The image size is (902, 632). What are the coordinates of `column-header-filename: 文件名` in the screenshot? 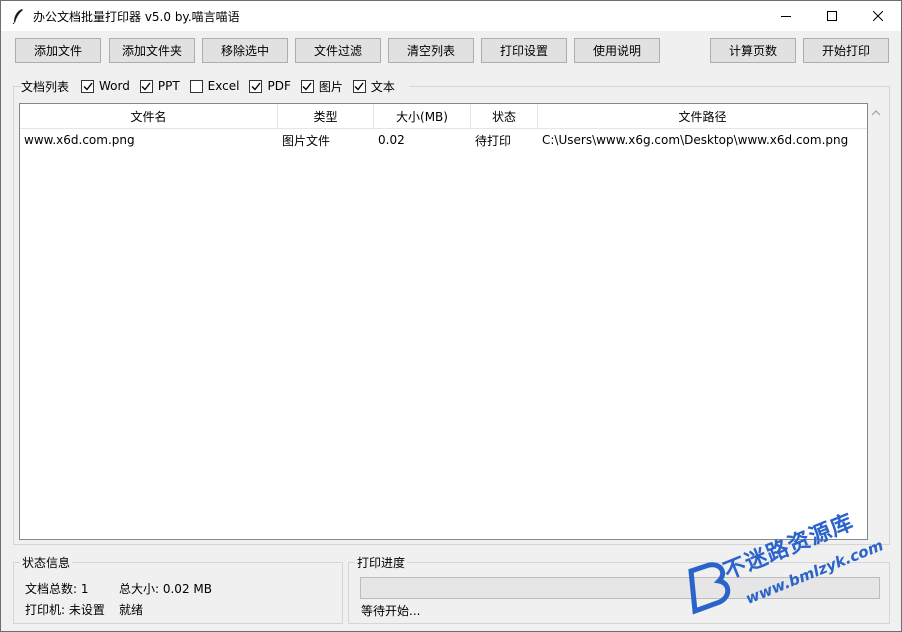 It's located at (149, 116).